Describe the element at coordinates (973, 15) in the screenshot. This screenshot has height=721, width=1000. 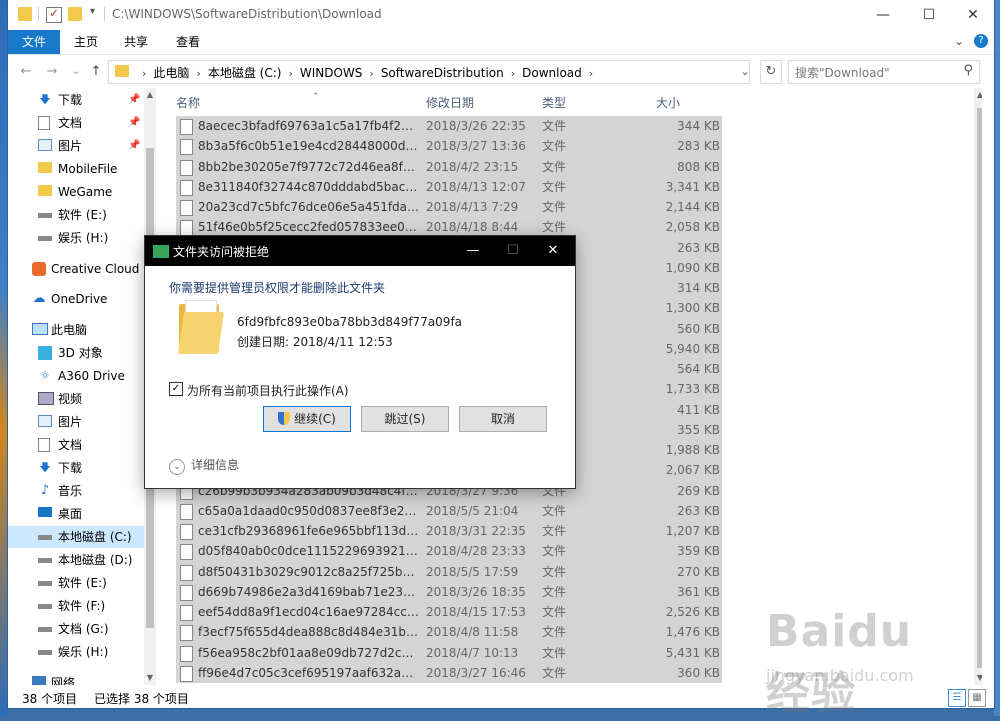
I see `close-window-button: ✕` at that location.